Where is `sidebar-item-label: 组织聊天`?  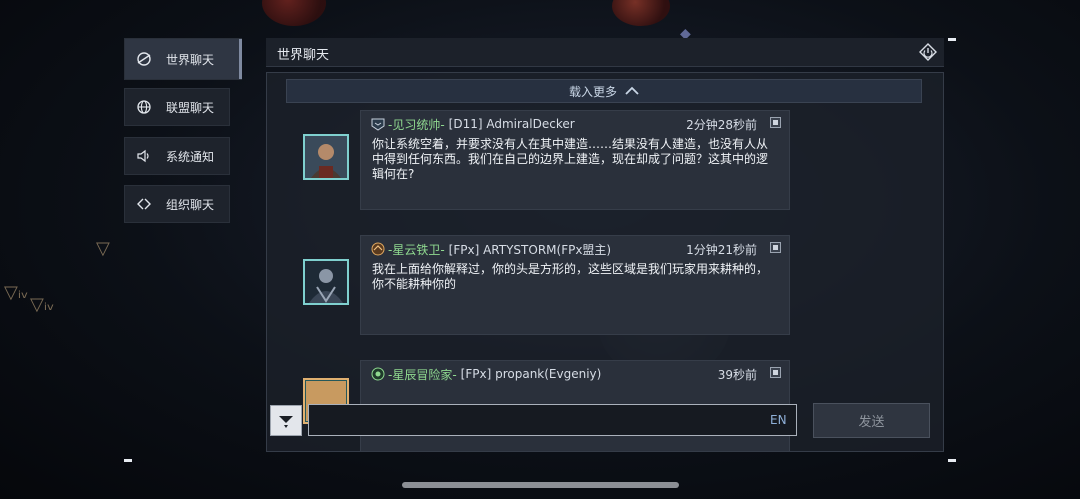
sidebar-item-label: 组织聊天 is located at coordinates (190, 204).